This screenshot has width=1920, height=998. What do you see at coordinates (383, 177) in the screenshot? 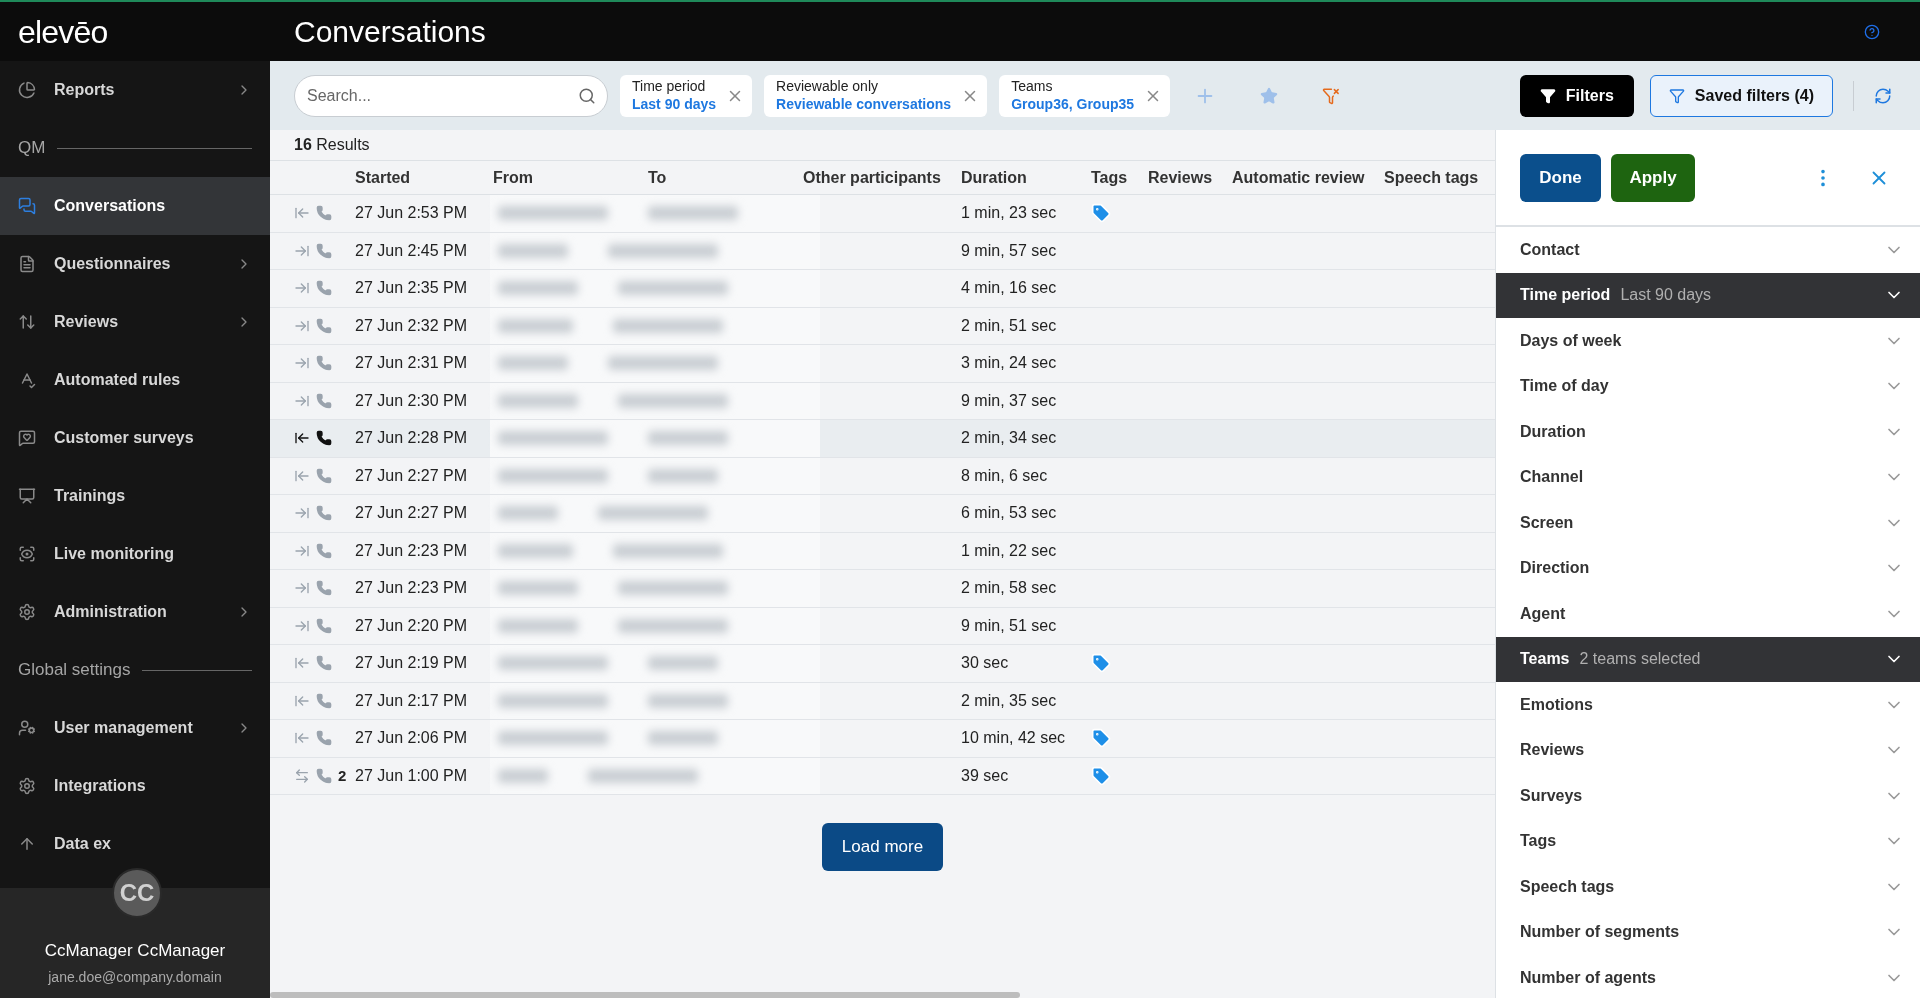
I see `column-header: Started` at bounding box center [383, 177].